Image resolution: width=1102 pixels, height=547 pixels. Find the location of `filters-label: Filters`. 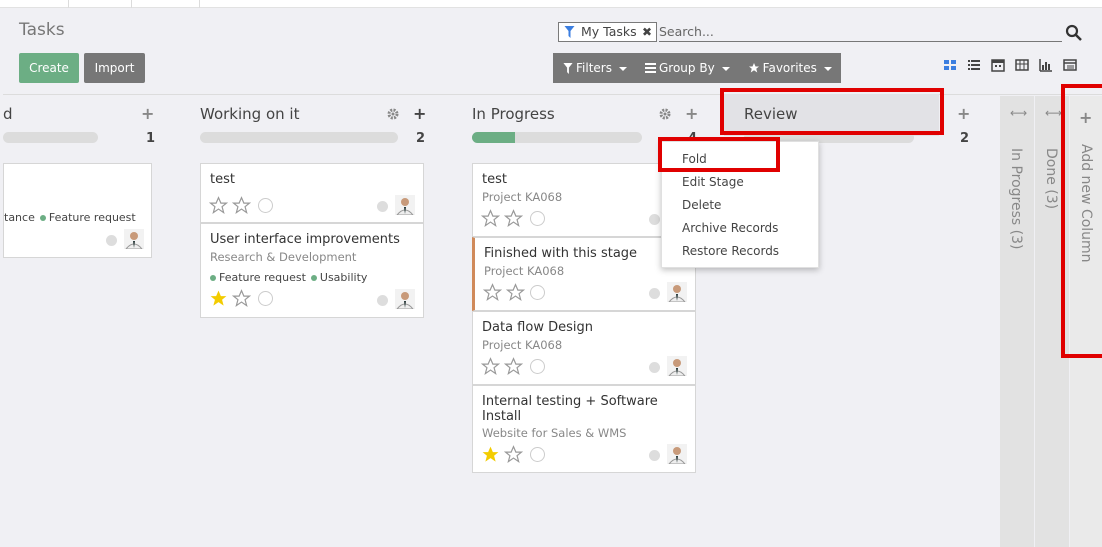

filters-label: Filters is located at coordinates (594, 68).